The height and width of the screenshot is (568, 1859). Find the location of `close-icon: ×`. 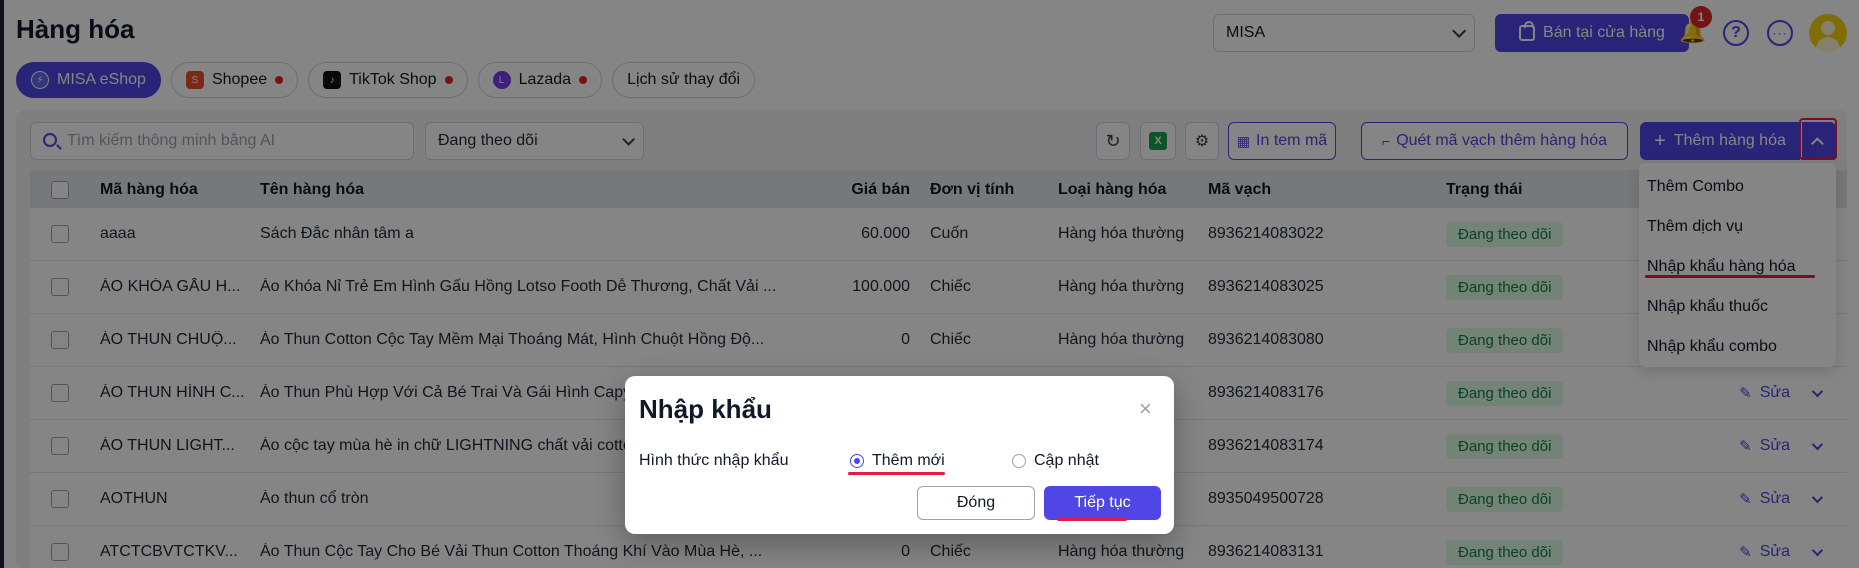

close-icon: × is located at coordinates (1145, 409).